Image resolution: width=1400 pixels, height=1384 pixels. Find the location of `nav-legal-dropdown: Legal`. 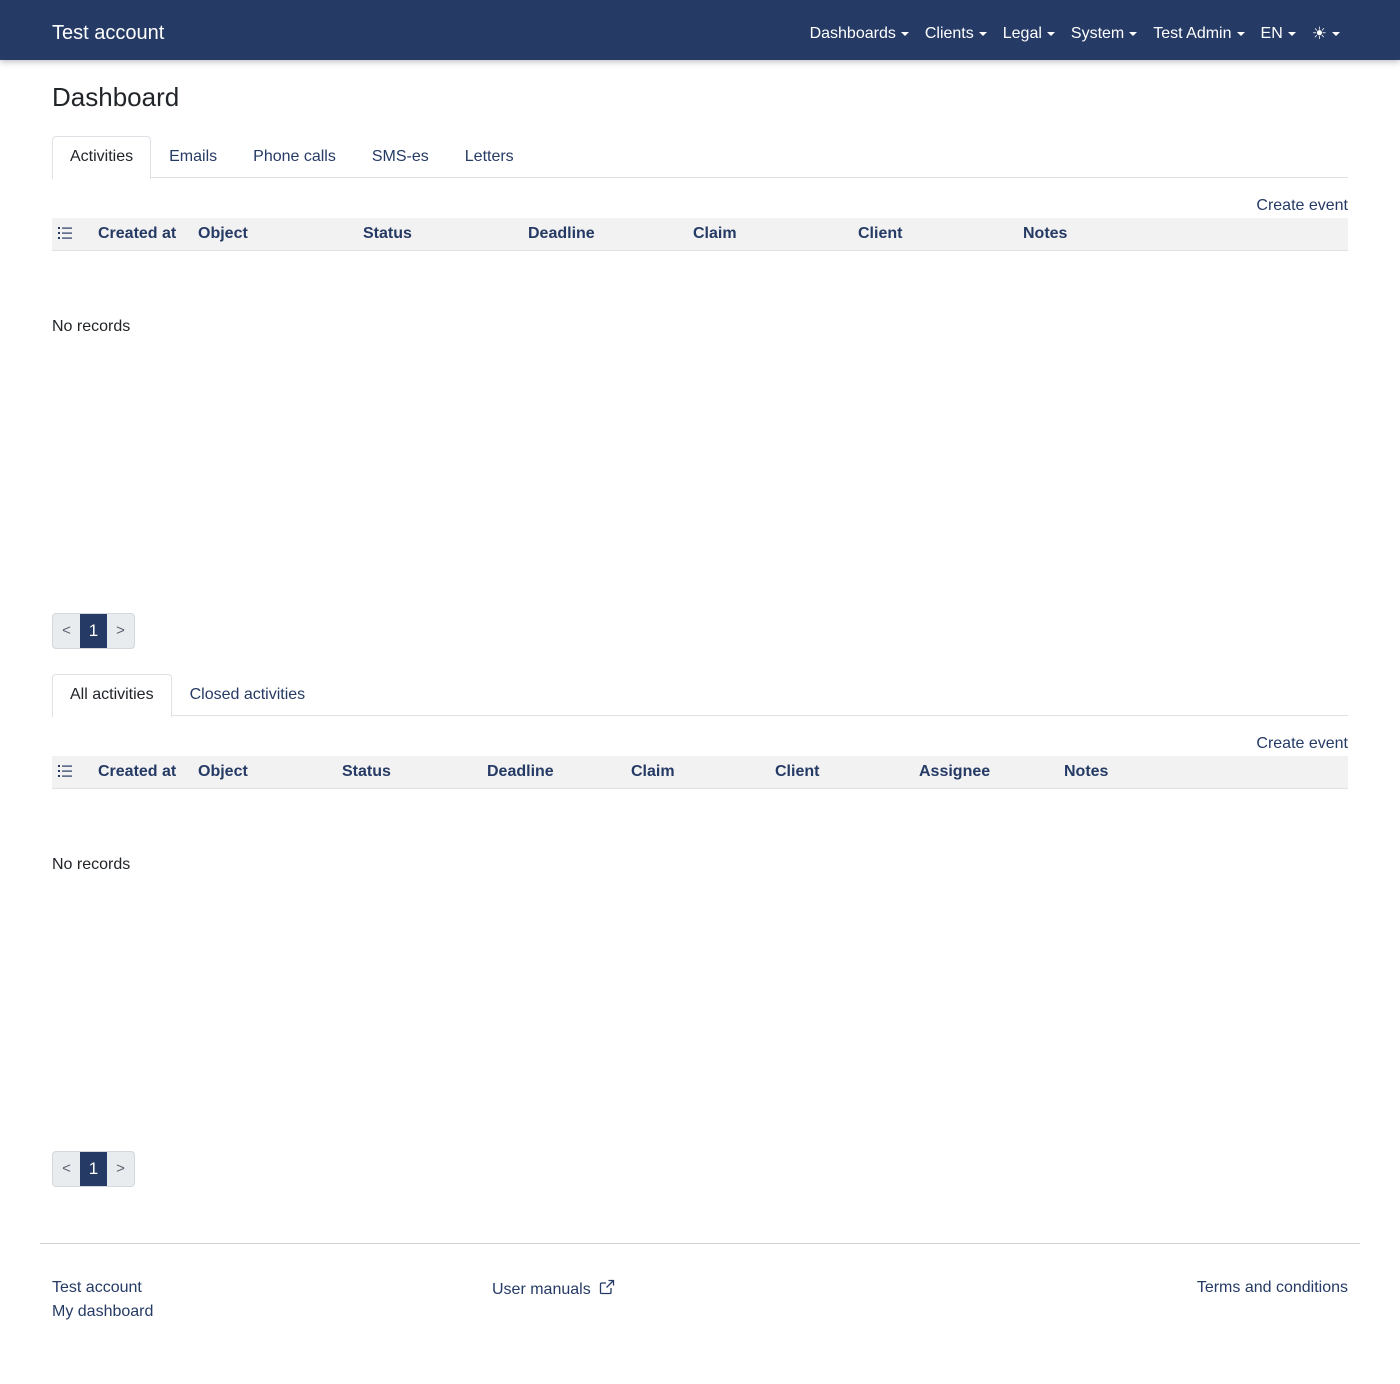

nav-legal-dropdown: Legal is located at coordinates (1029, 34).